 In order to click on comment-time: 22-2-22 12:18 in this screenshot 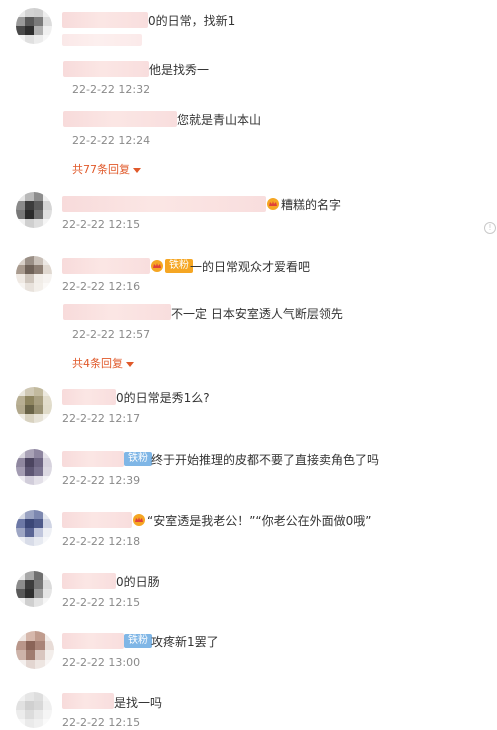, I will do `click(101, 541)`.